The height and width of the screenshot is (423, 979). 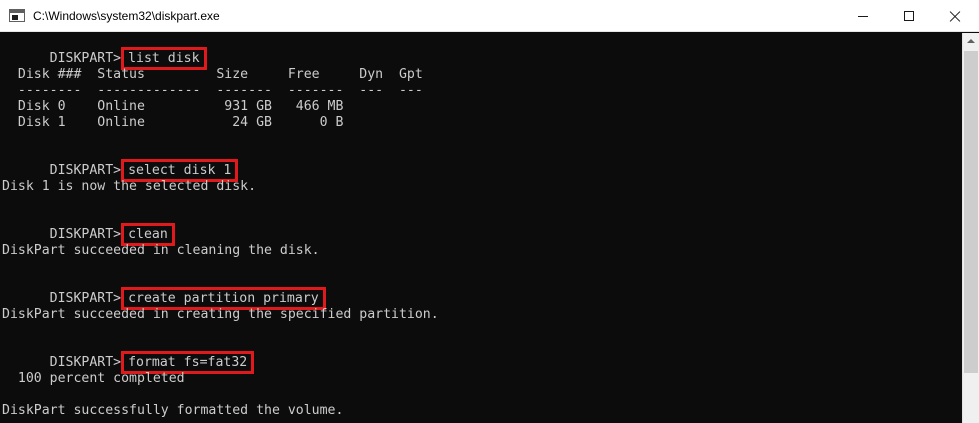 What do you see at coordinates (161, 250) in the screenshot?
I see `output-cleaned: DiskPart succeeded in cleaning the disk.` at bounding box center [161, 250].